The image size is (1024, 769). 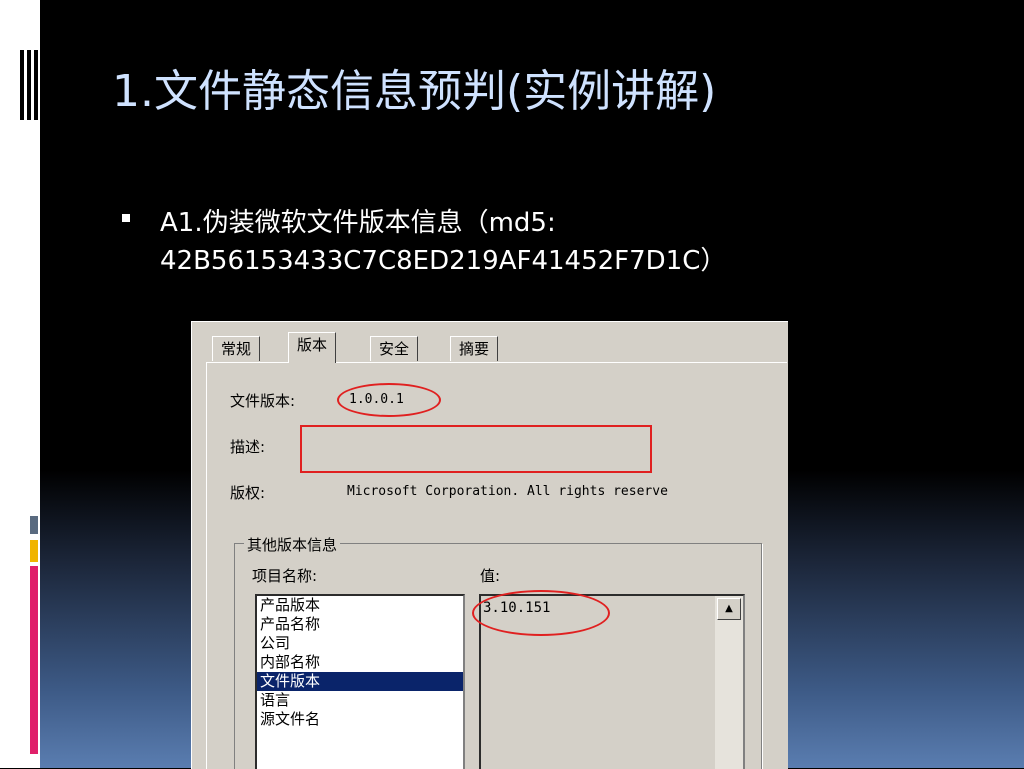 What do you see at coordinates (490, 576) in the screenshot?
I see `value-label: 值:` at bounding box center [490, 576].